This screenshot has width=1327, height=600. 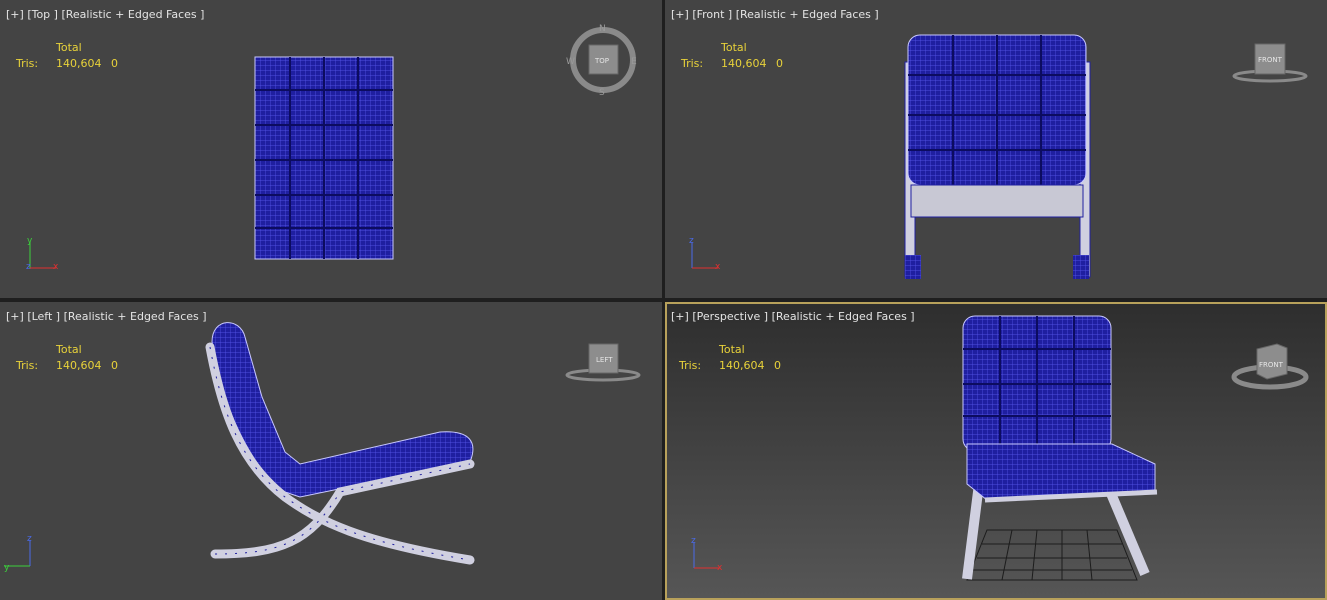 I want to click on compass-south: S, so click(x=602, y=93).